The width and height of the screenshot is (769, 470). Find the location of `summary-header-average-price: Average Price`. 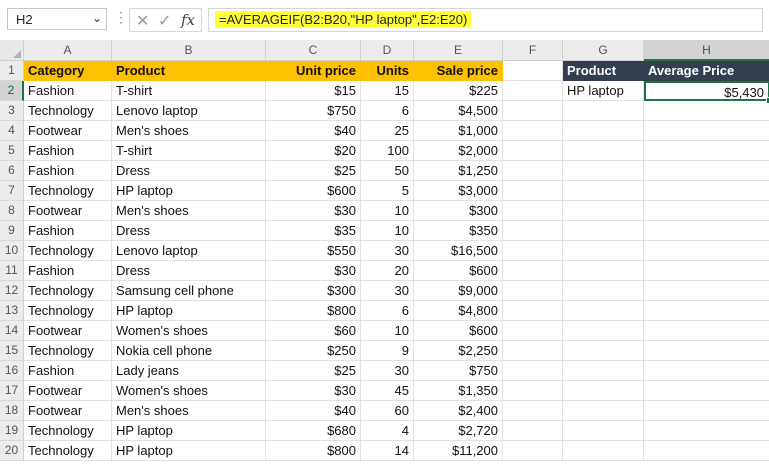

summary-header-average-price: Average Price is located at coordinates (706, 71).